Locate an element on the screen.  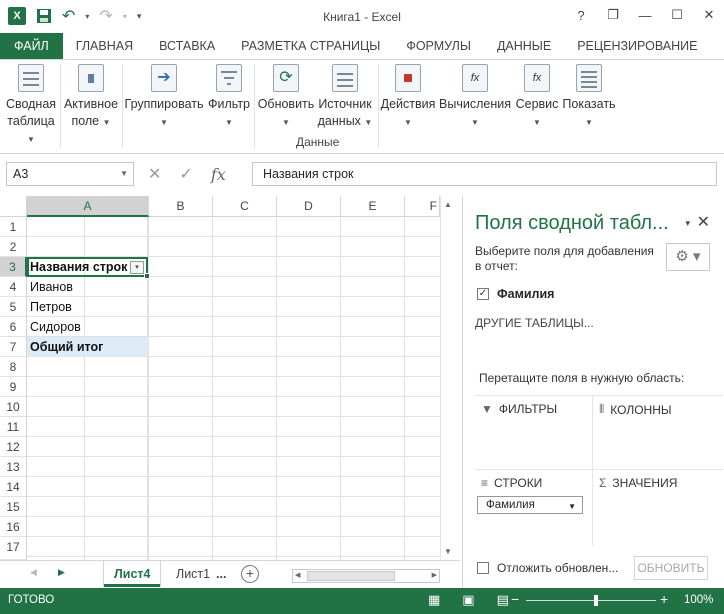
tab-view-truncated: В is located at coordinates (717, 46).